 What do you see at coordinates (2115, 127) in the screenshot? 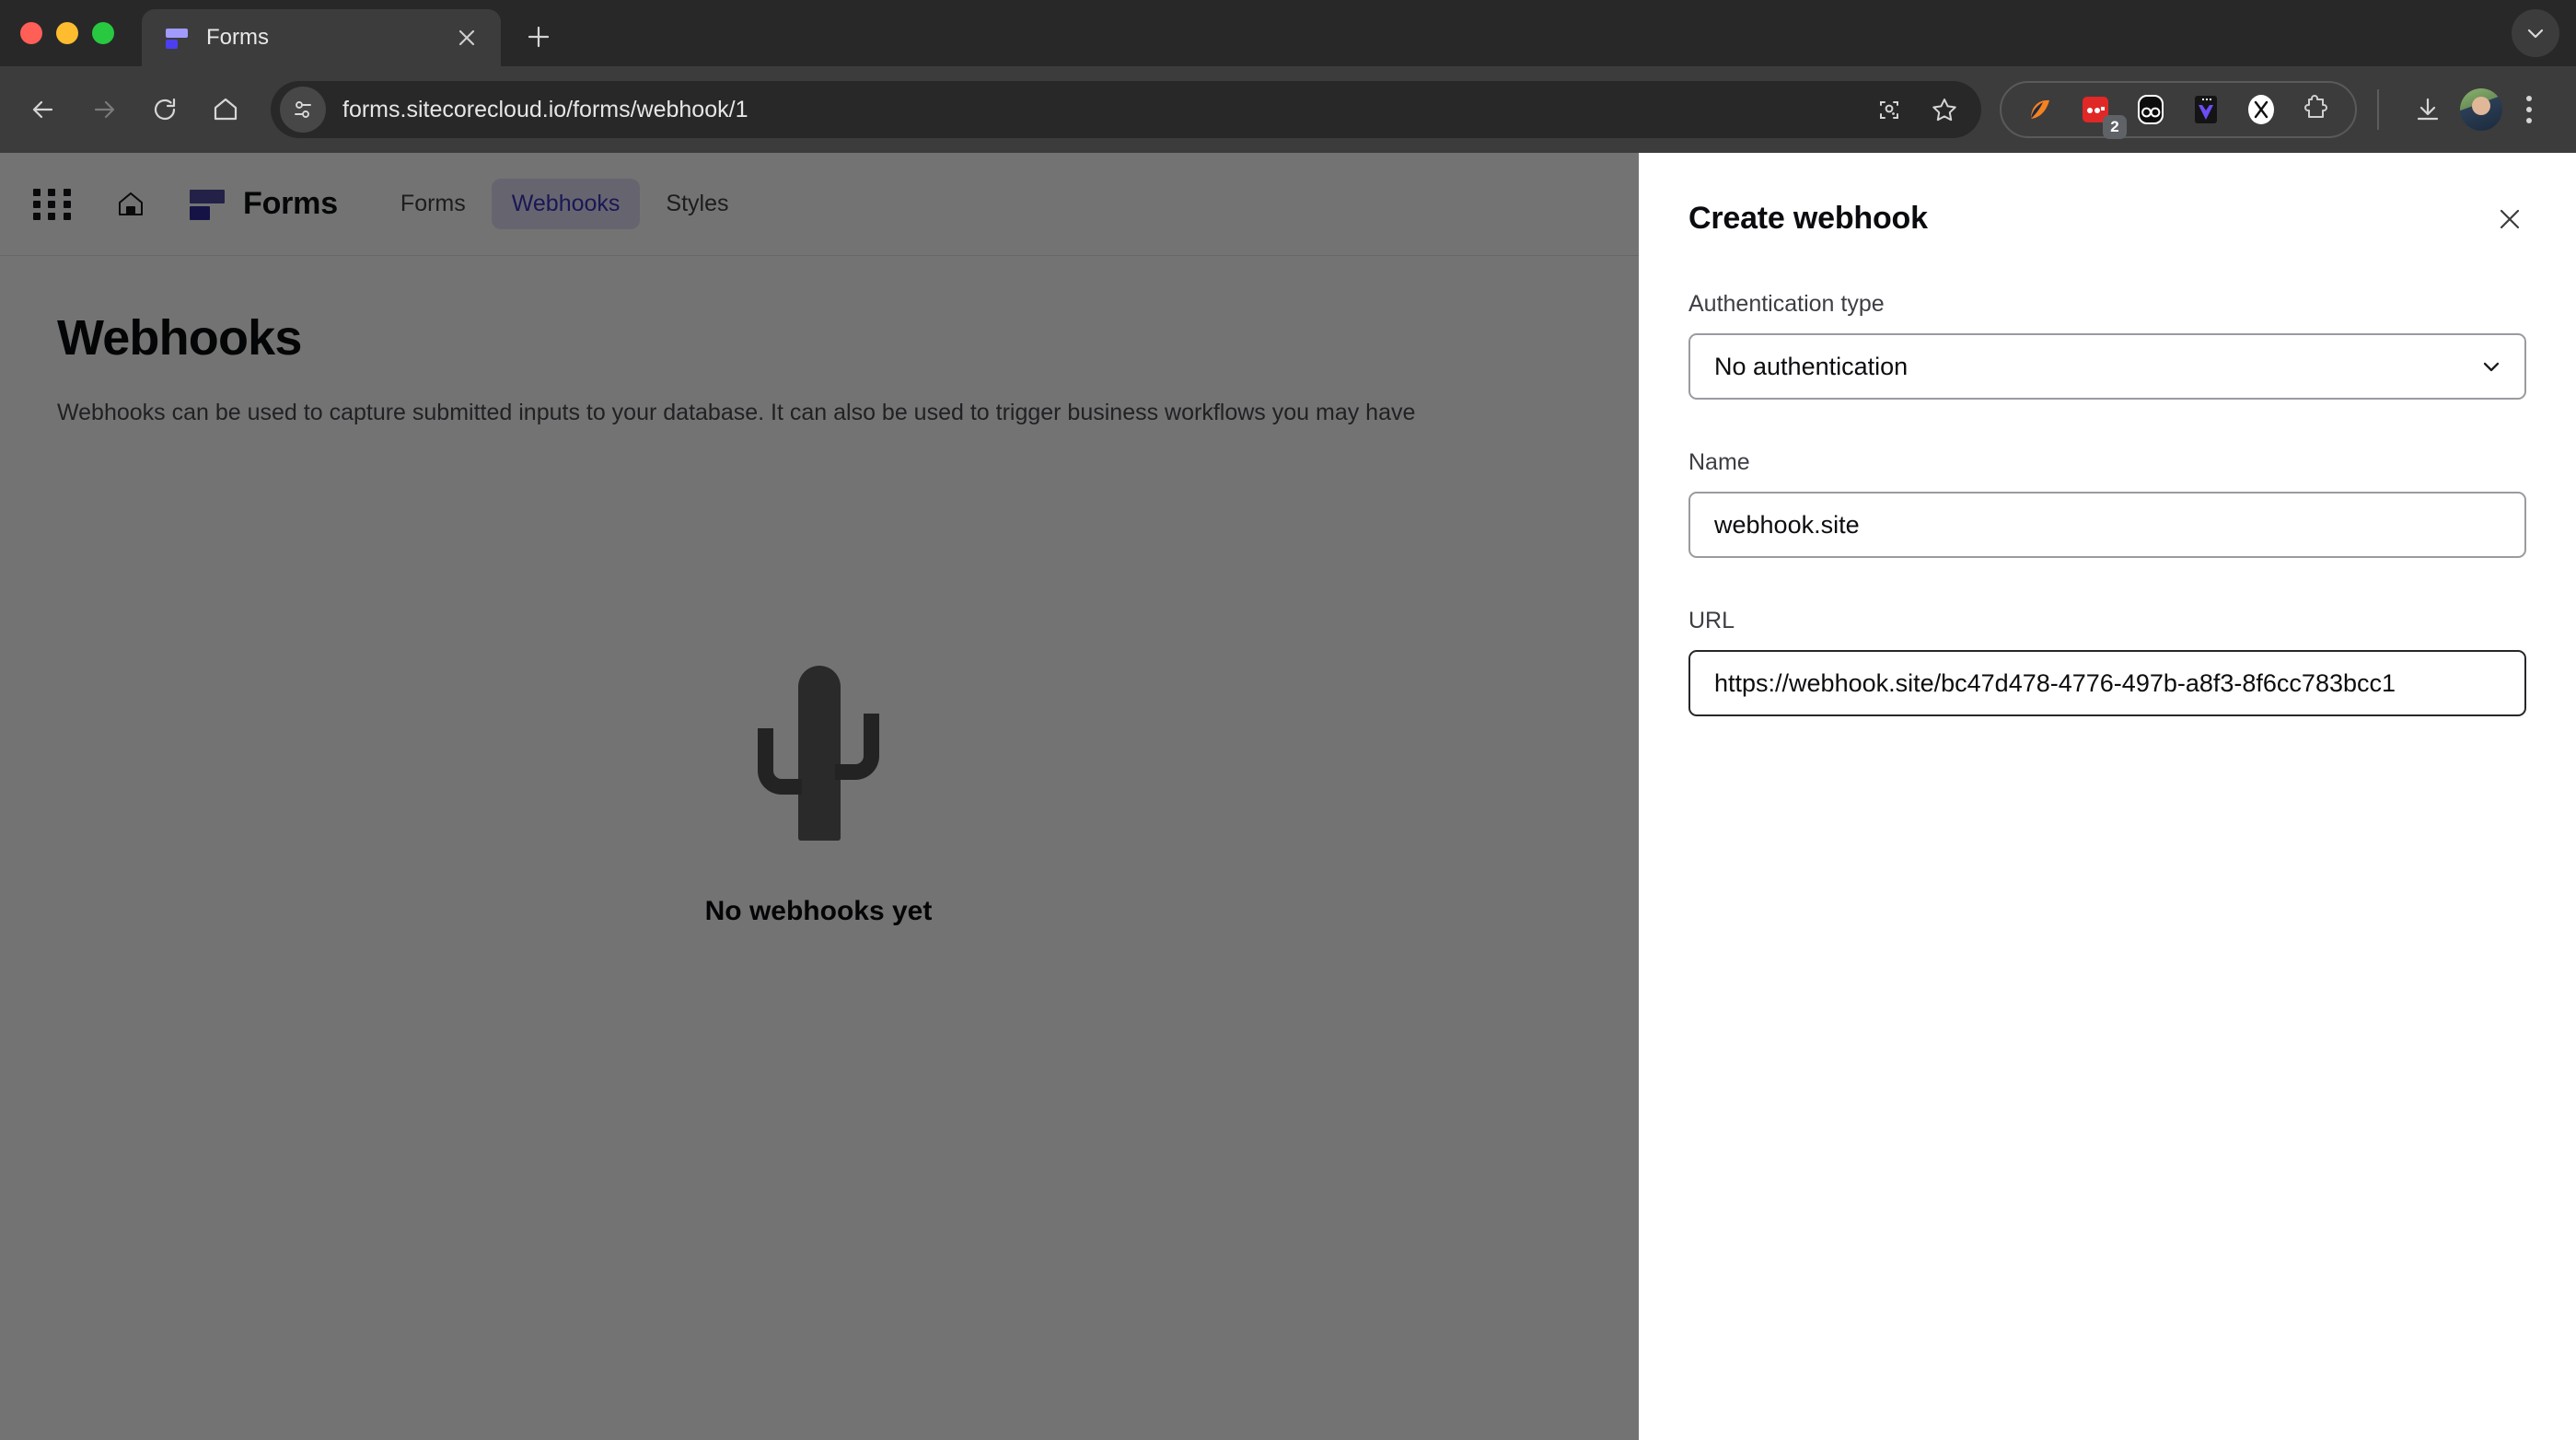
I see `extension-badge-count: 2` at bounding box center [2115, 127].